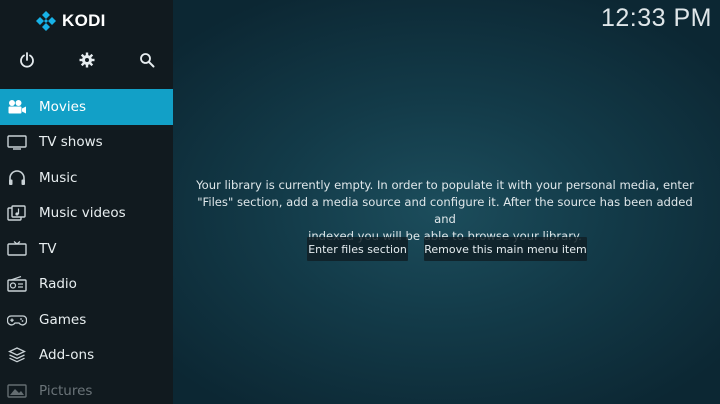  I want to click on menu-item-games: Games, so click(86, 320).